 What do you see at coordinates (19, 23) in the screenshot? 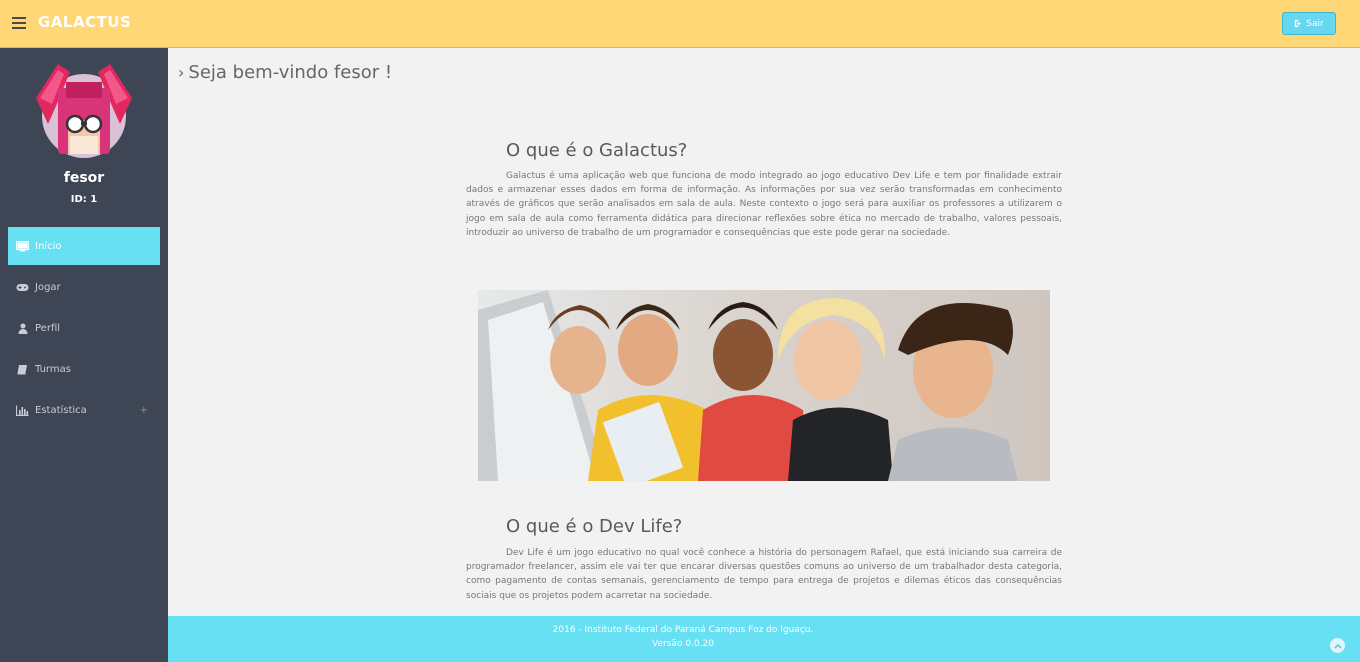
I see `hamburger-menu-icon` at bounding box center [19, 23].